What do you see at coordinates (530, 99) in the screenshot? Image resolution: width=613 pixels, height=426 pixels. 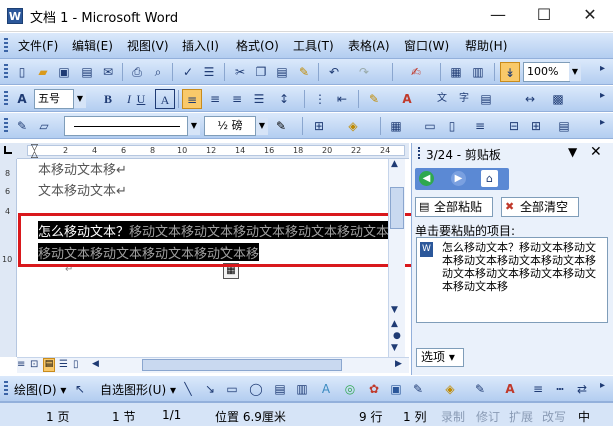 I see `char-scaling-icon: ↔` at bounding box center [530, 99].